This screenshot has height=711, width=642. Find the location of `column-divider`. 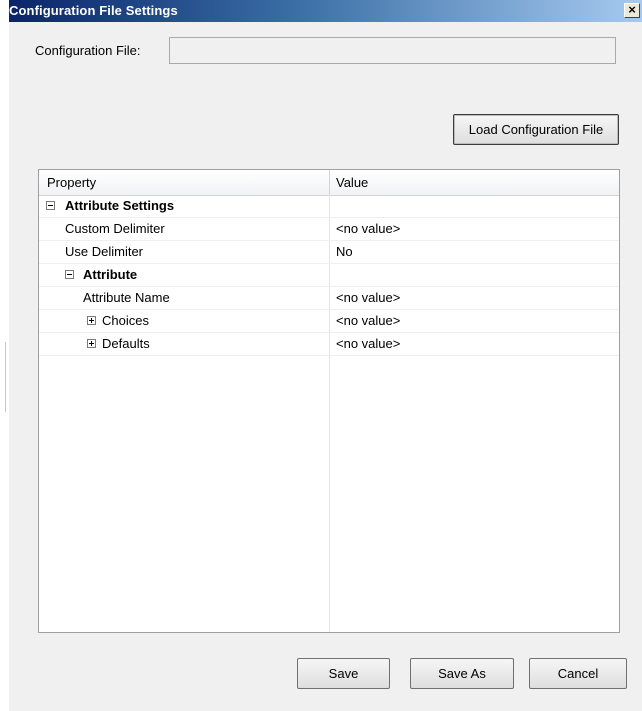

column-divider is located at coordinates (329, 182).